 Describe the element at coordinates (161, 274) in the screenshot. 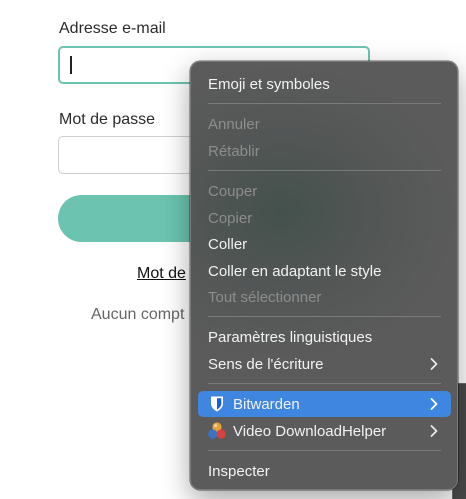

I see `forgot-password-link: Mot de` at that location.